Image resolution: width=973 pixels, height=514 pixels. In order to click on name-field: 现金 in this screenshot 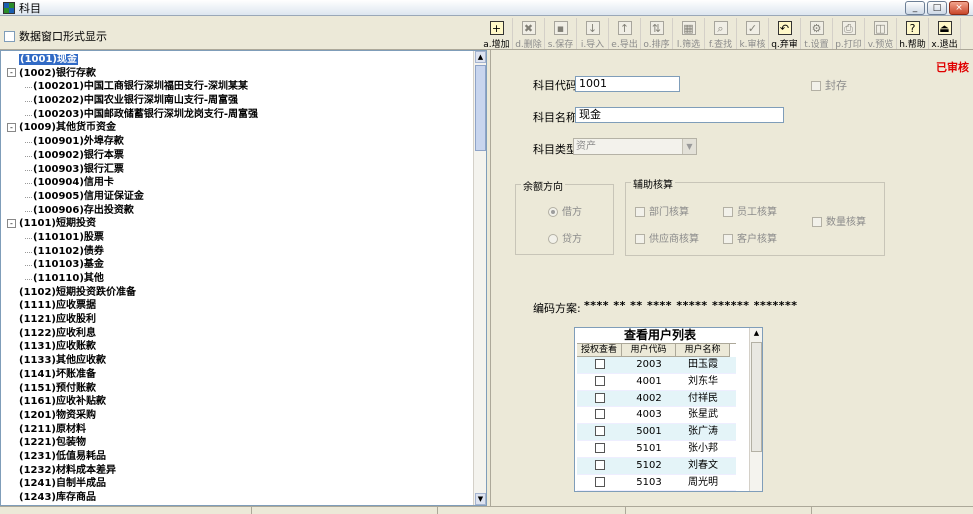, I will do `click(679, 115)`.